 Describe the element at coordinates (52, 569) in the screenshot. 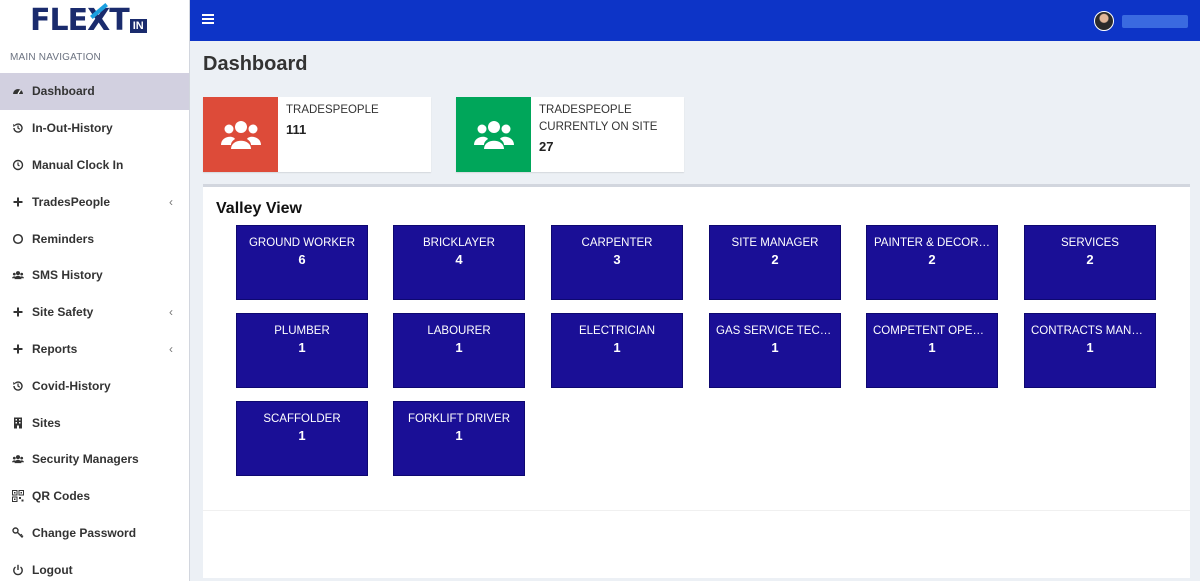

I see `sidebar-item-label: Logout` at that location.